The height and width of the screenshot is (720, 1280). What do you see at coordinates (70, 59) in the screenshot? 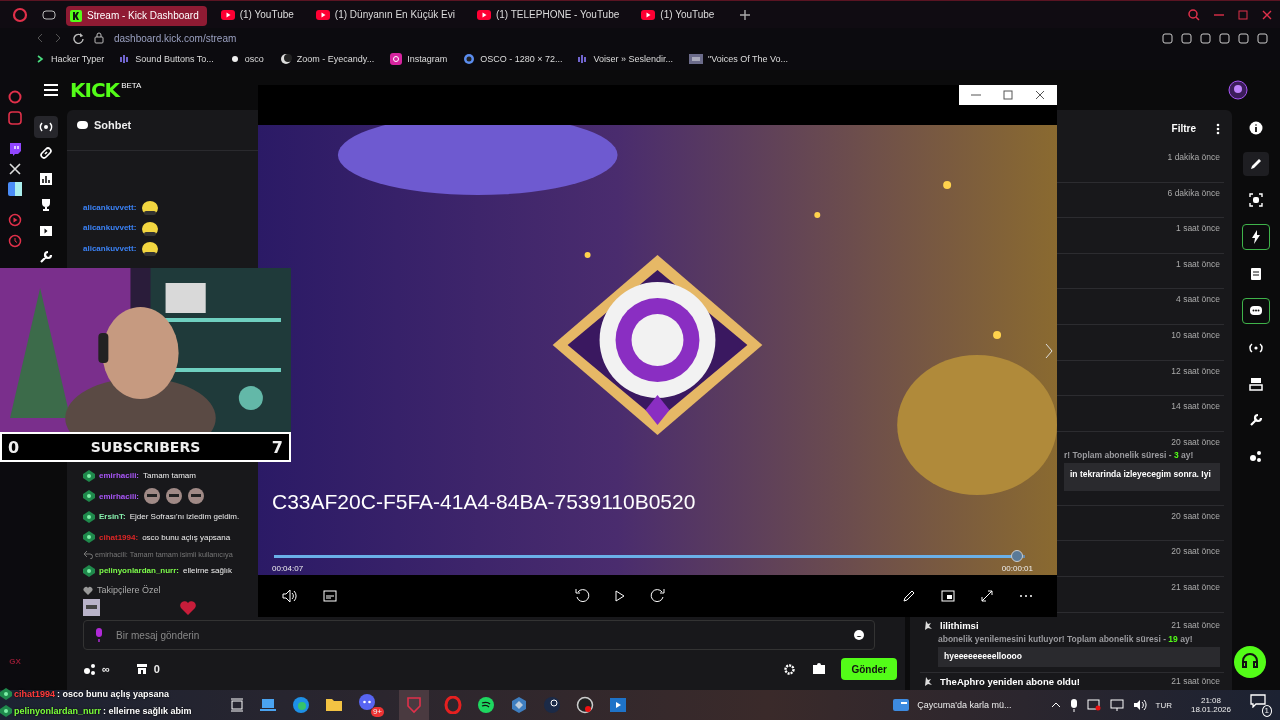
I see `bookmark: Hacker Typer` at bounding box center [70, 59].